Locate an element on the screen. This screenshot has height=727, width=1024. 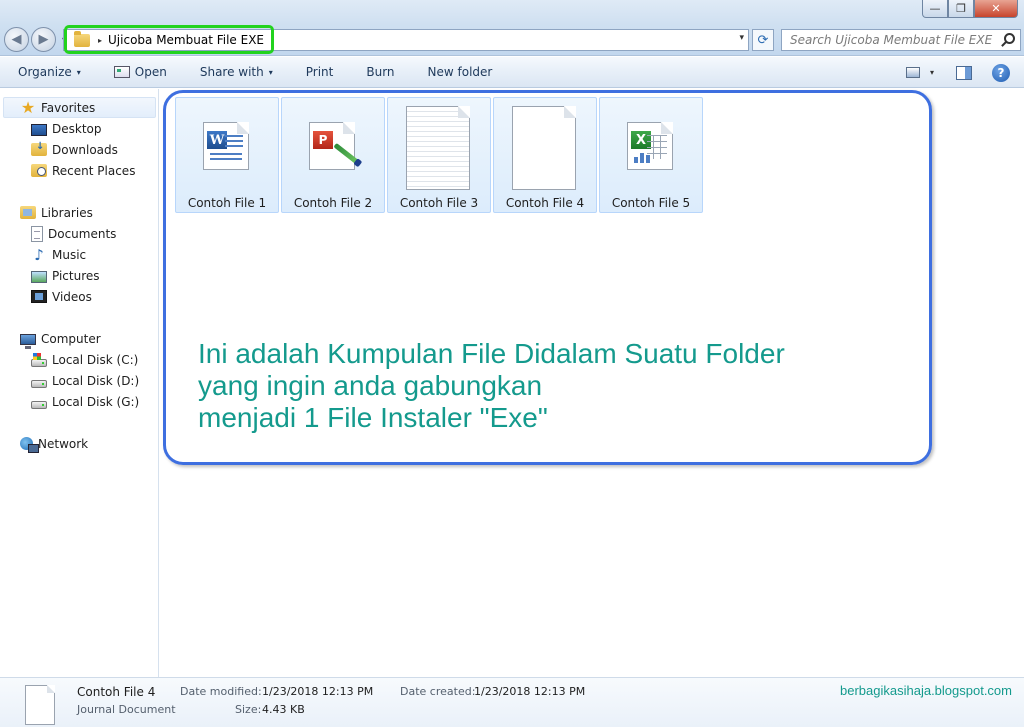
sidebar-item-documents: Documents is located at coordinates (73, 233).